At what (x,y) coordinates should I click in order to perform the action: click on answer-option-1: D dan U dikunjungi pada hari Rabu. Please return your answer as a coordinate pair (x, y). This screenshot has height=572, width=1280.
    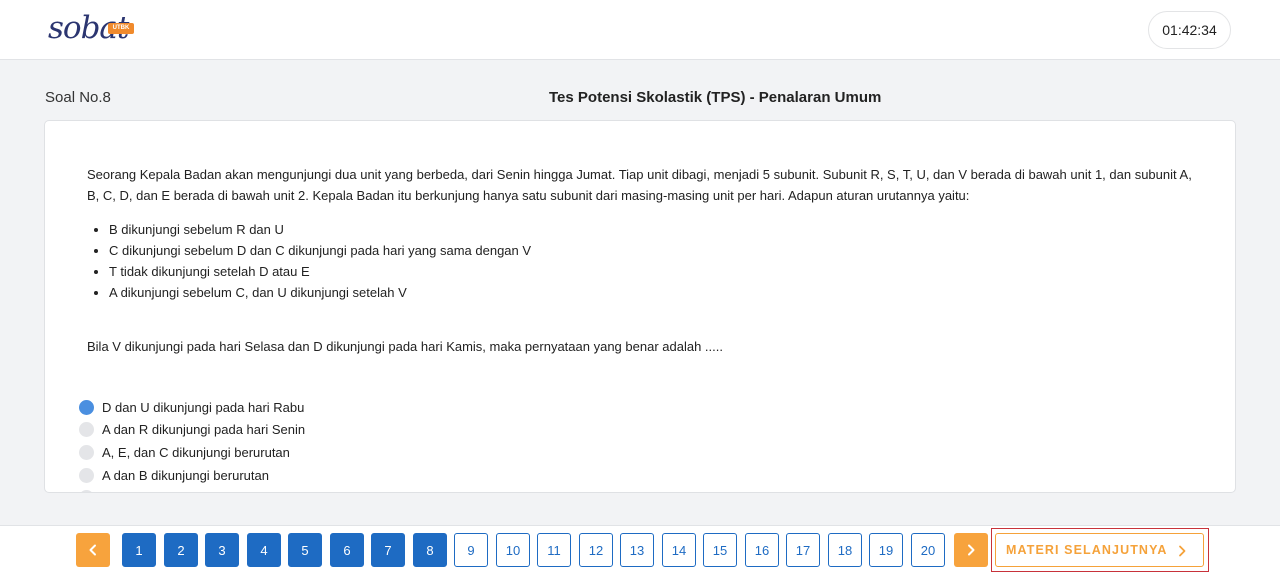
    Looking at the image, I should click on (191, 407).